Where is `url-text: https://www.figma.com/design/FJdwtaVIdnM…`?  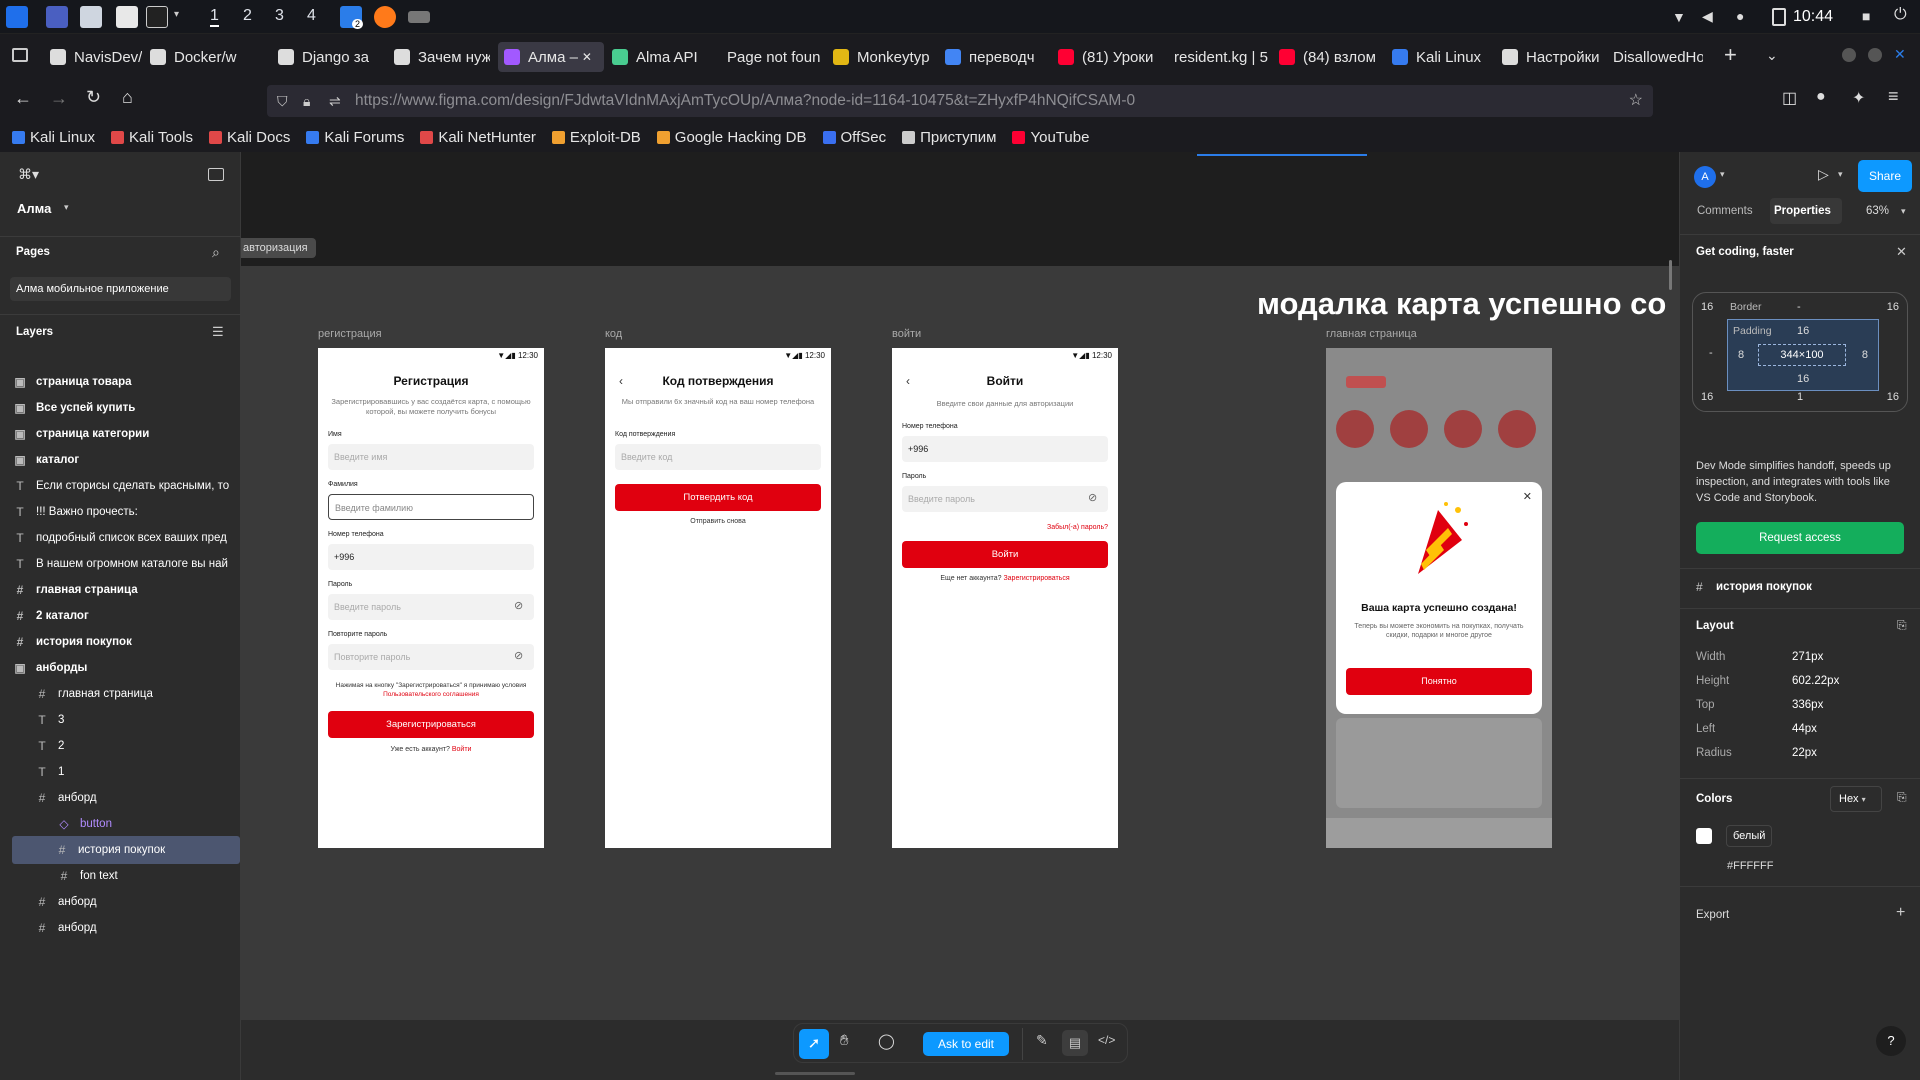
url-text: https://www.figma.com/design/FJdwtaVIdnM… is located at coordinates (745, 100).